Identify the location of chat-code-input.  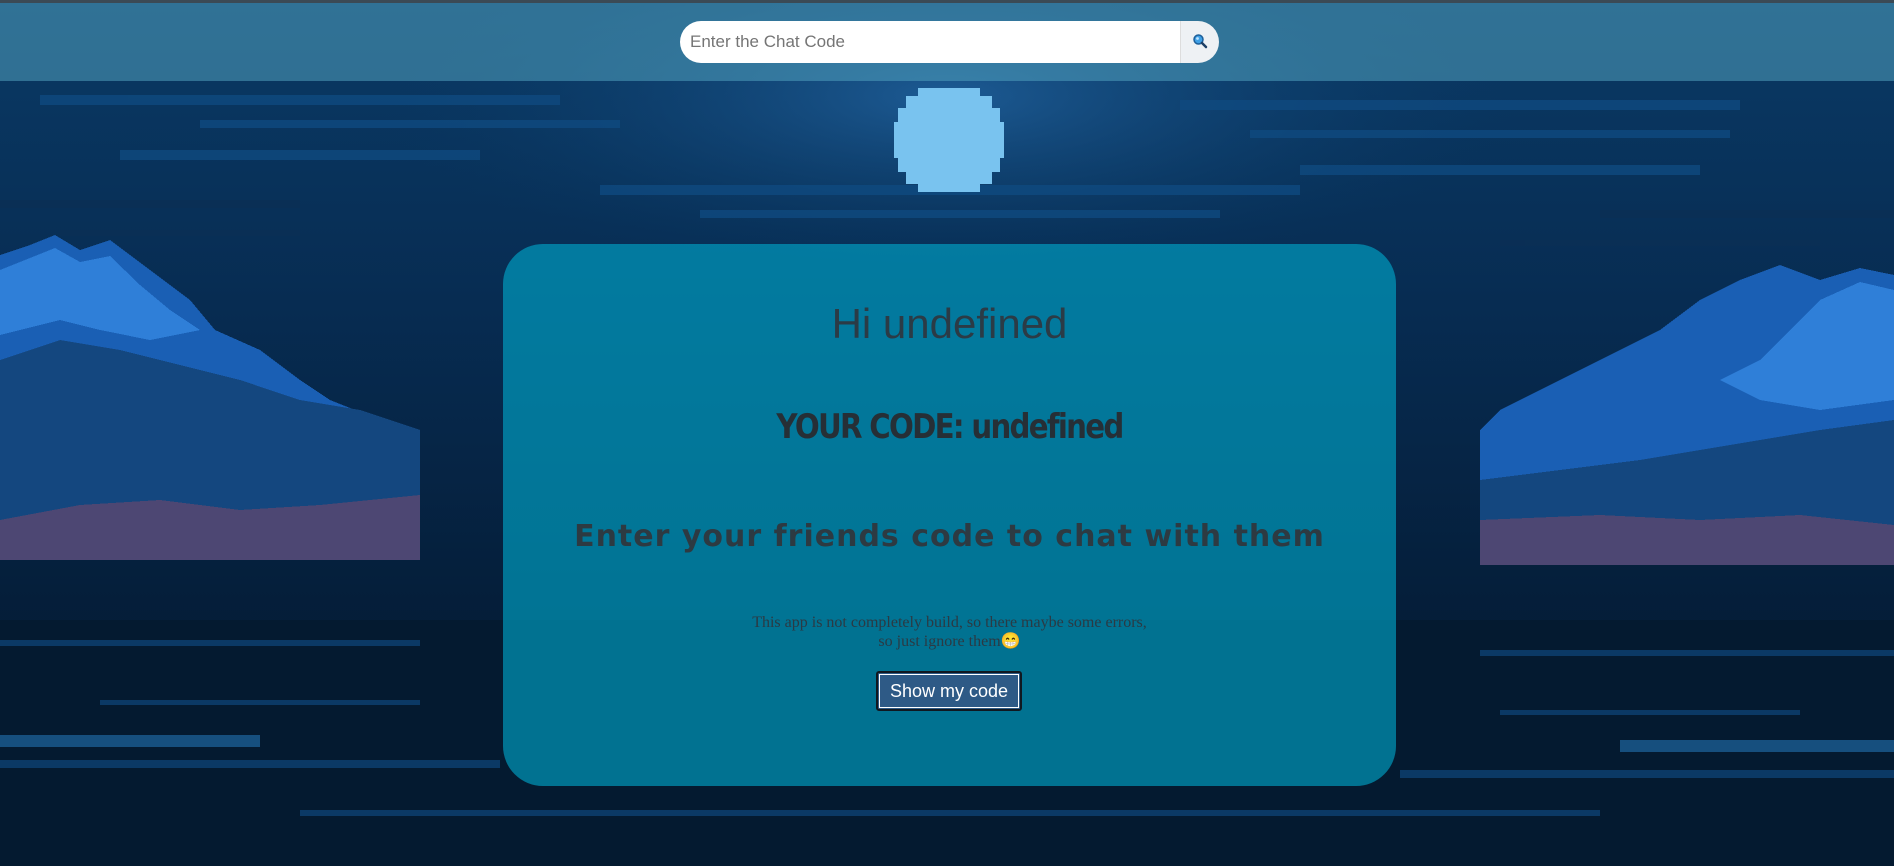
(930, 42).